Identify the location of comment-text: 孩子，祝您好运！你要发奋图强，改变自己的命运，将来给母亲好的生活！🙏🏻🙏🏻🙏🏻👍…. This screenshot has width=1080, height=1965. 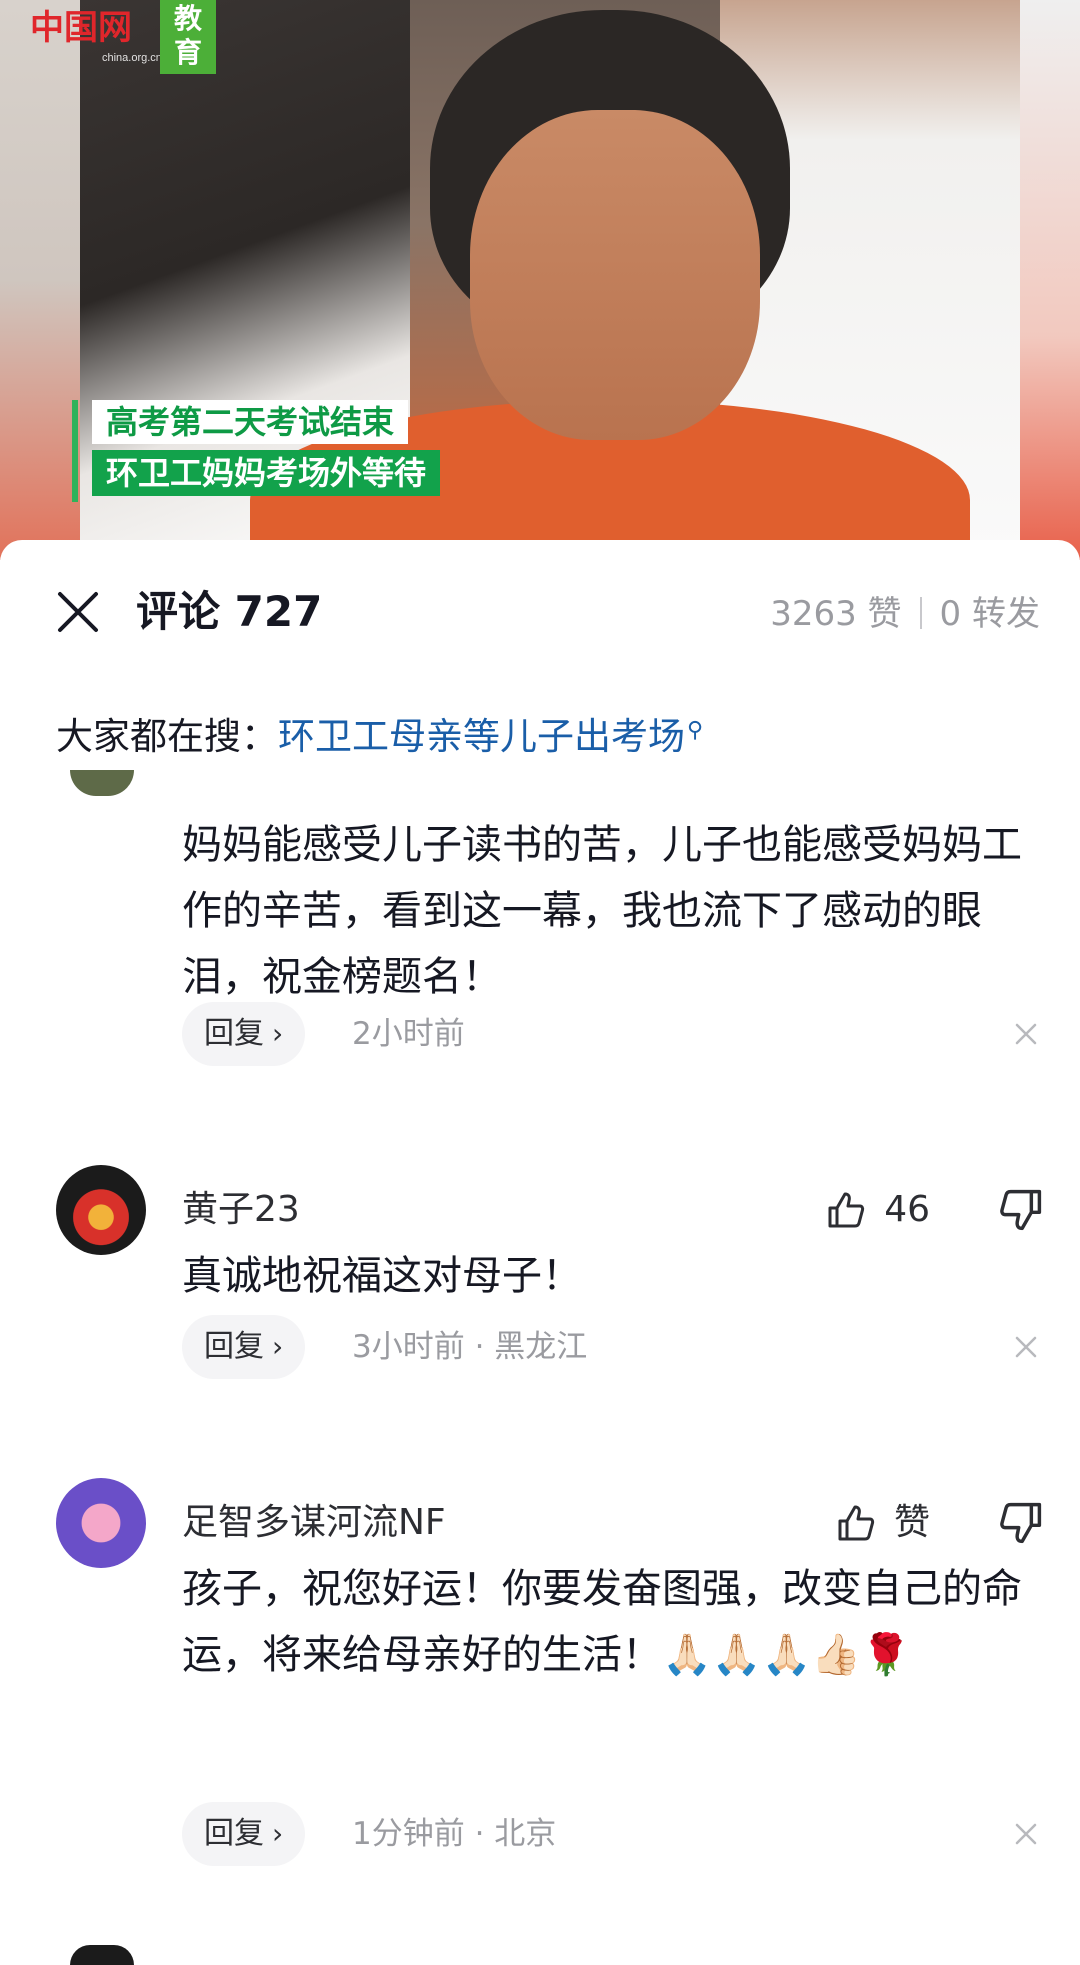
(617, 1622).